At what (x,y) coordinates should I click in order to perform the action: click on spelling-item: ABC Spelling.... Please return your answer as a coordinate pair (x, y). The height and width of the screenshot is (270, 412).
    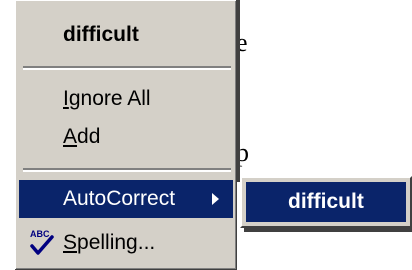
    Looking at the image, I should click on (126, 243).